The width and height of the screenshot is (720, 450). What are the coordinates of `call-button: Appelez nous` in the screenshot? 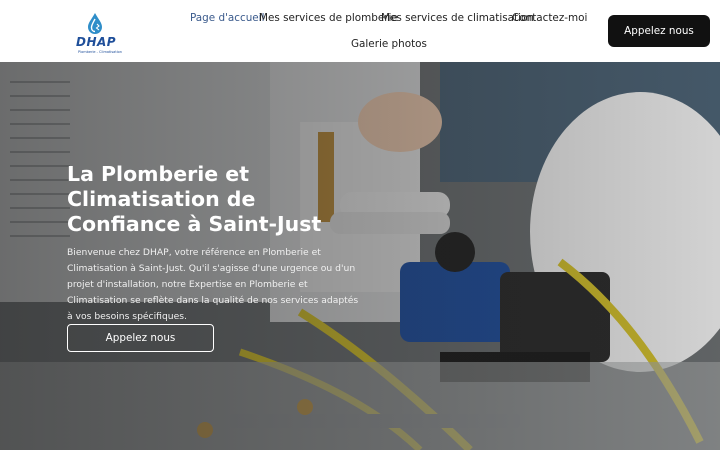 It's located at (659, 31).